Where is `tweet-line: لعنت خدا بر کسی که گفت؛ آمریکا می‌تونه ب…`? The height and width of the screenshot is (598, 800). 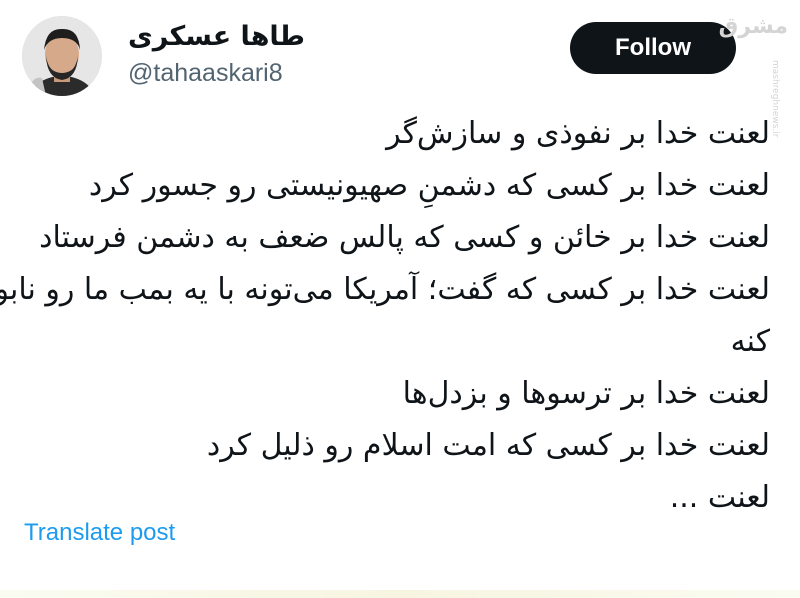
tweet-line: لعنت خدا بر کسی که گفت؛ آمریکا می‌تونه ب… is located at coordinates (385, 289).